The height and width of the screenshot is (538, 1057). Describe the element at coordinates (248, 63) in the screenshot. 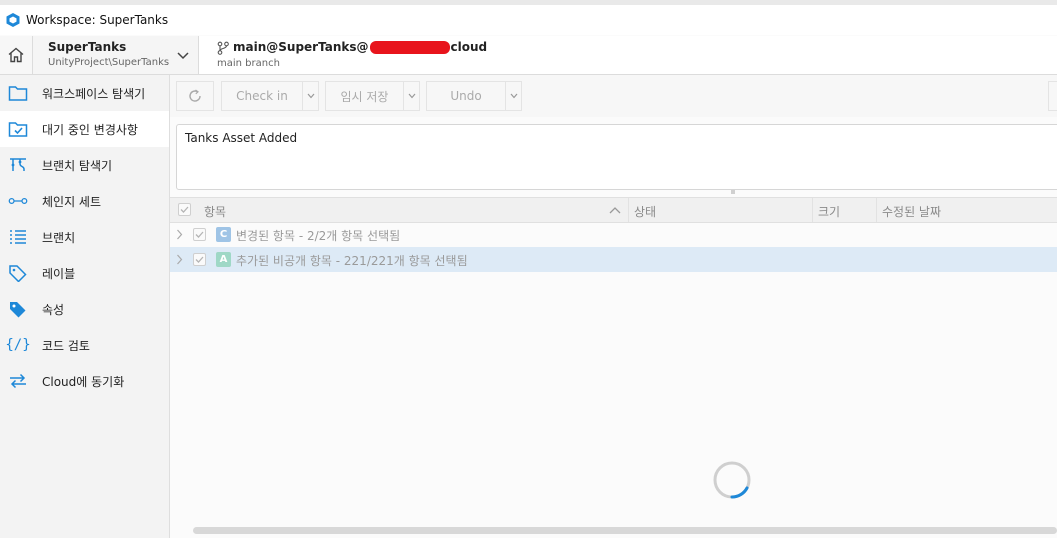

I see `branch-subtitle: main branch` at that location.